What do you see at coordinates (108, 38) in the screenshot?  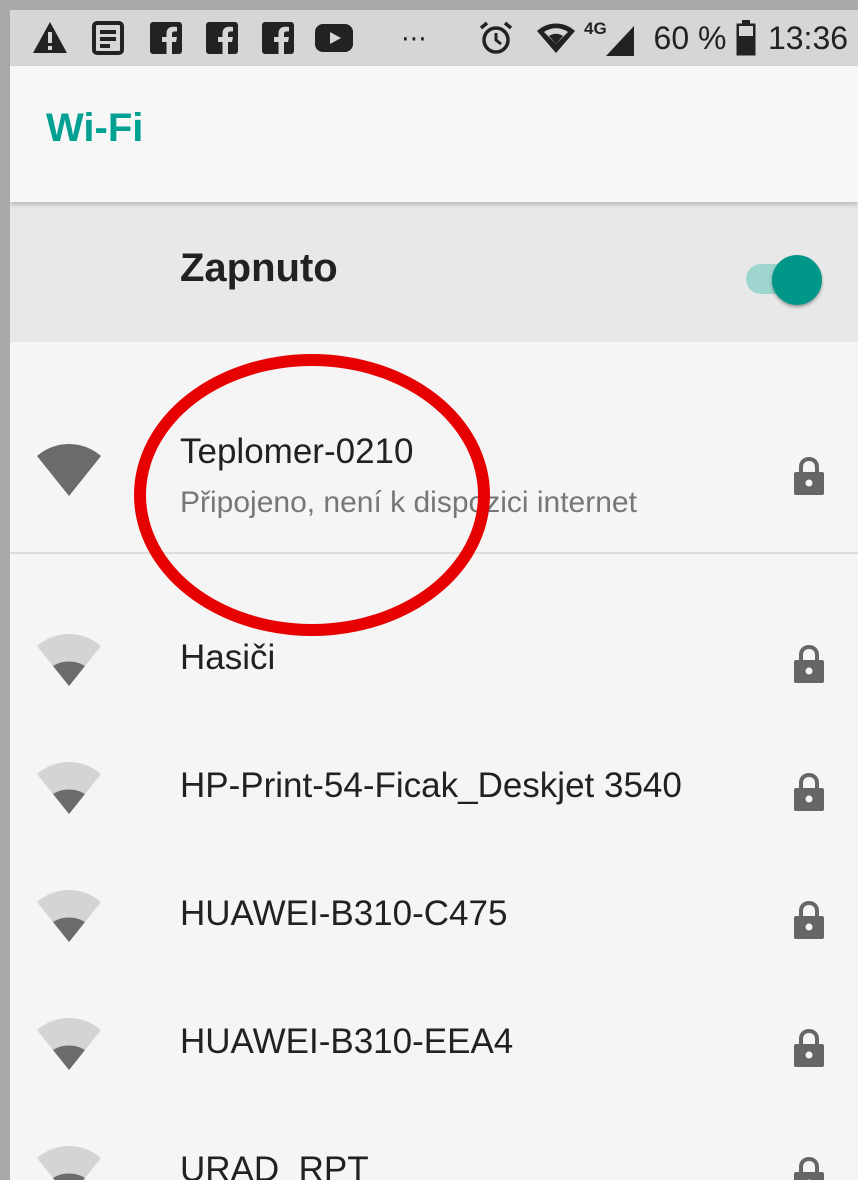 I see `news-icon` at bounding box center [108, 38].